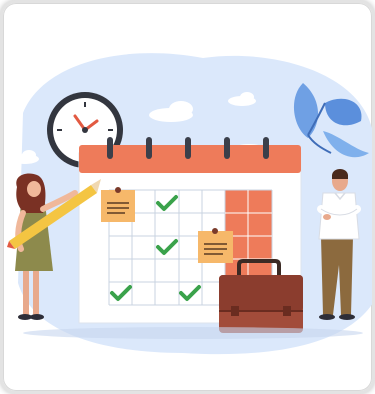 The image size is (375, 394). I want to click on ground-shadow, so click(193, 333).